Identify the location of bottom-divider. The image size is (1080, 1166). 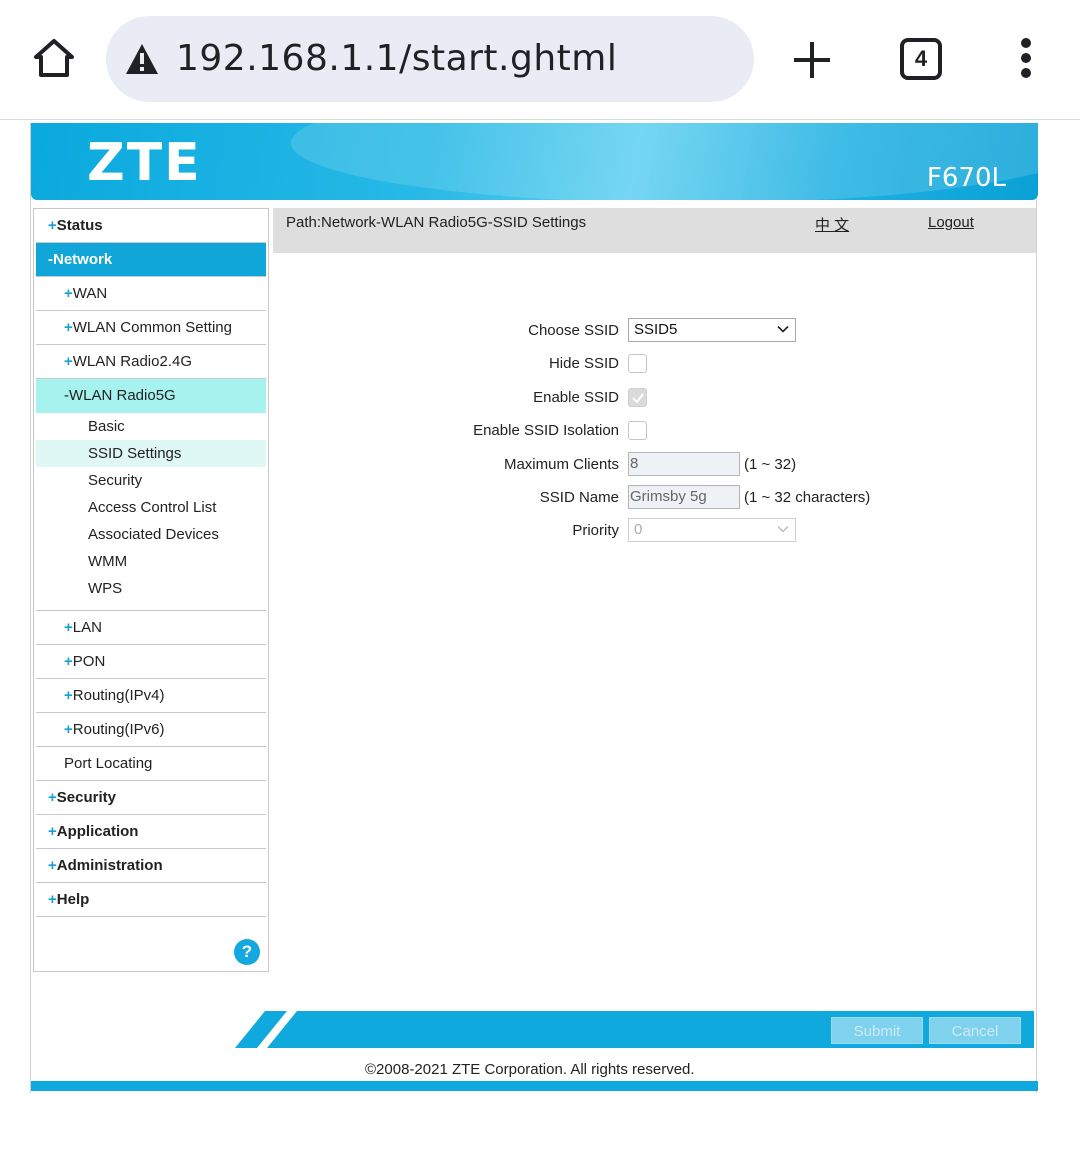
(534, 1086).